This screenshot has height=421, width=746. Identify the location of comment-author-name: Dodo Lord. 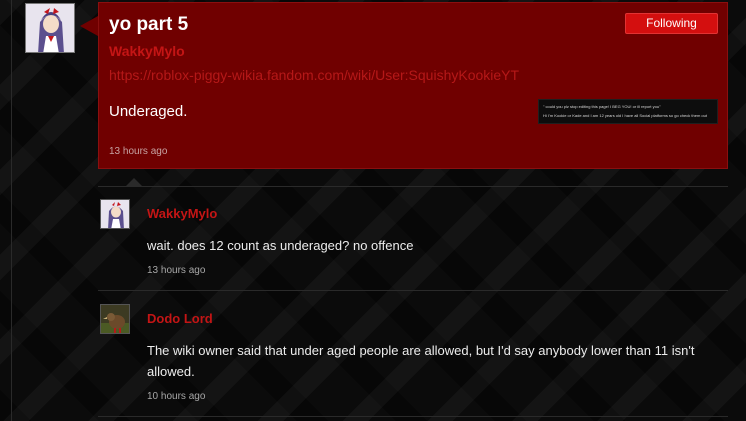
(180, 318).